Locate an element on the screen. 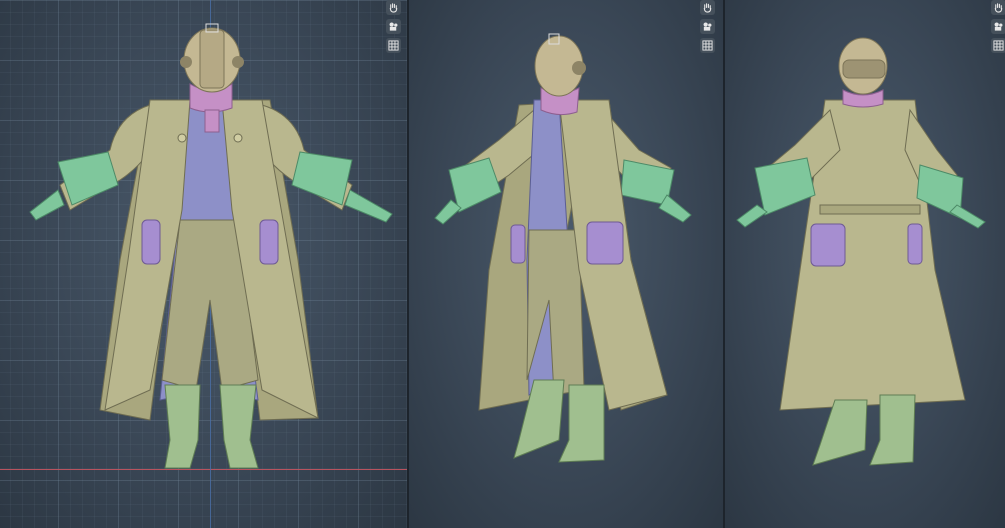  viewport-toolbar-back is located at coordinates (998, 26).